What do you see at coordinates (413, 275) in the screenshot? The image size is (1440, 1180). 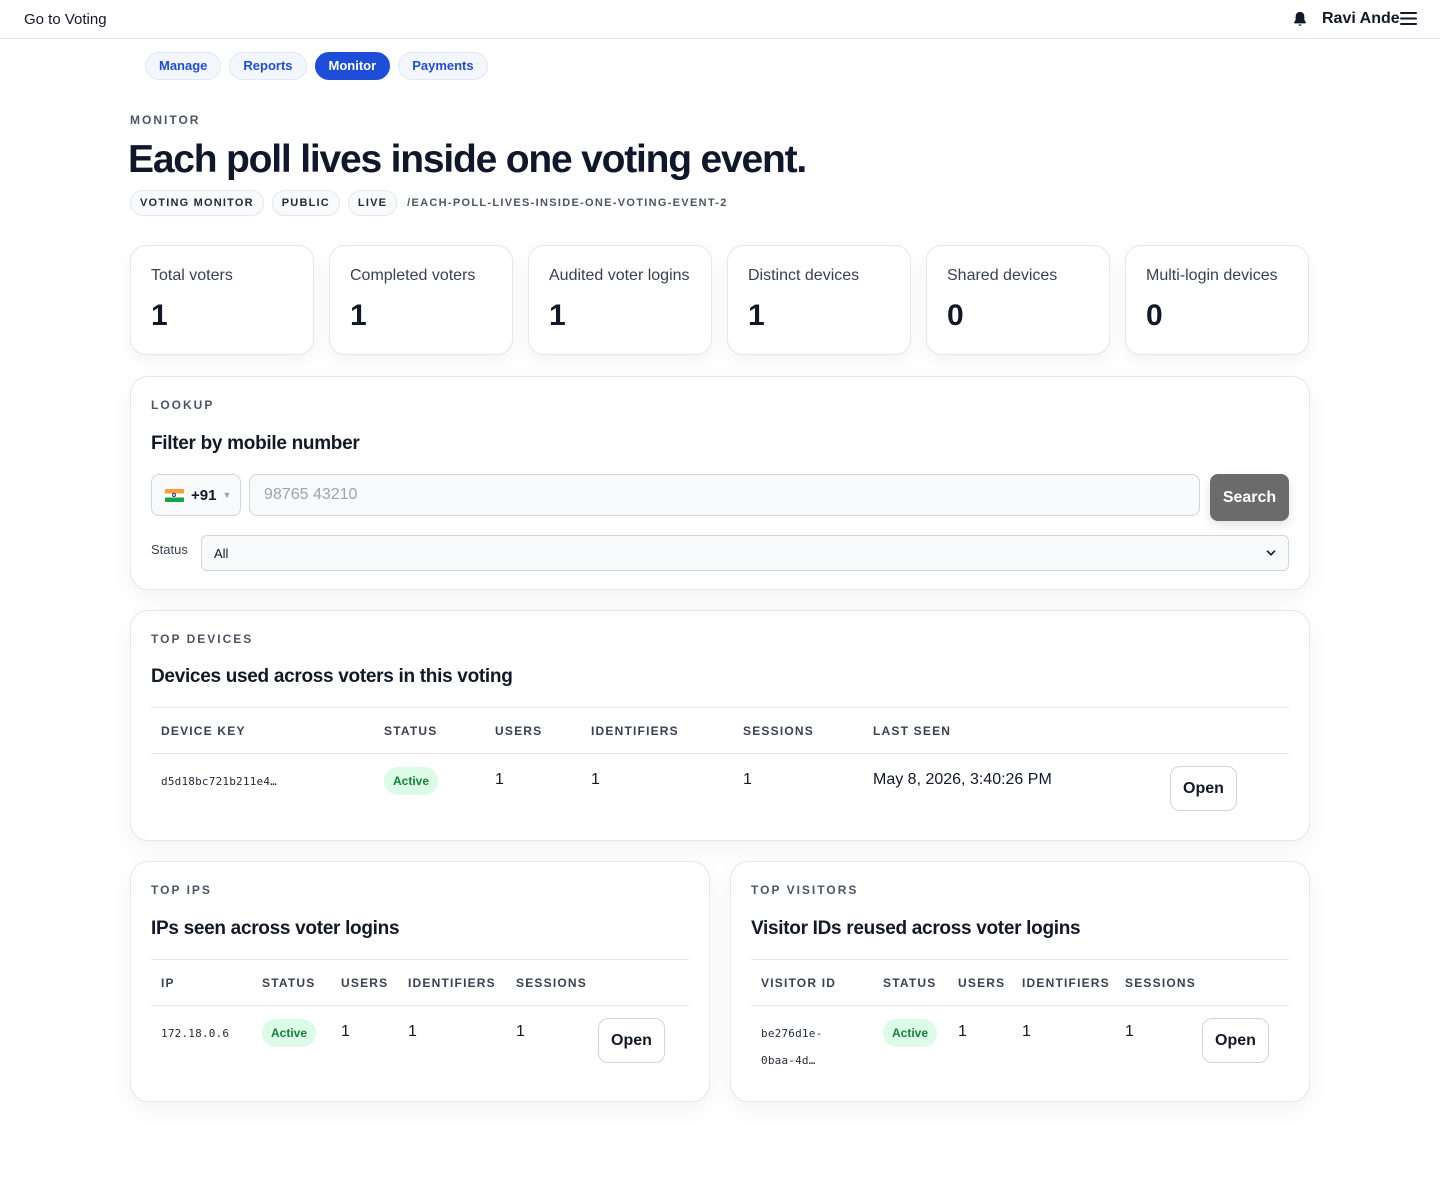 I see `stat-label: Completed voters` at bounding box center [413, 275].